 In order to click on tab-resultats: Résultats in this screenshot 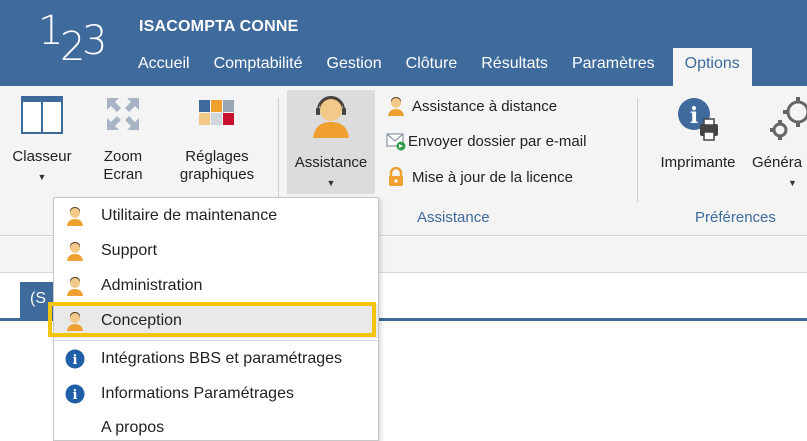, I will do `click(514, 67)`.